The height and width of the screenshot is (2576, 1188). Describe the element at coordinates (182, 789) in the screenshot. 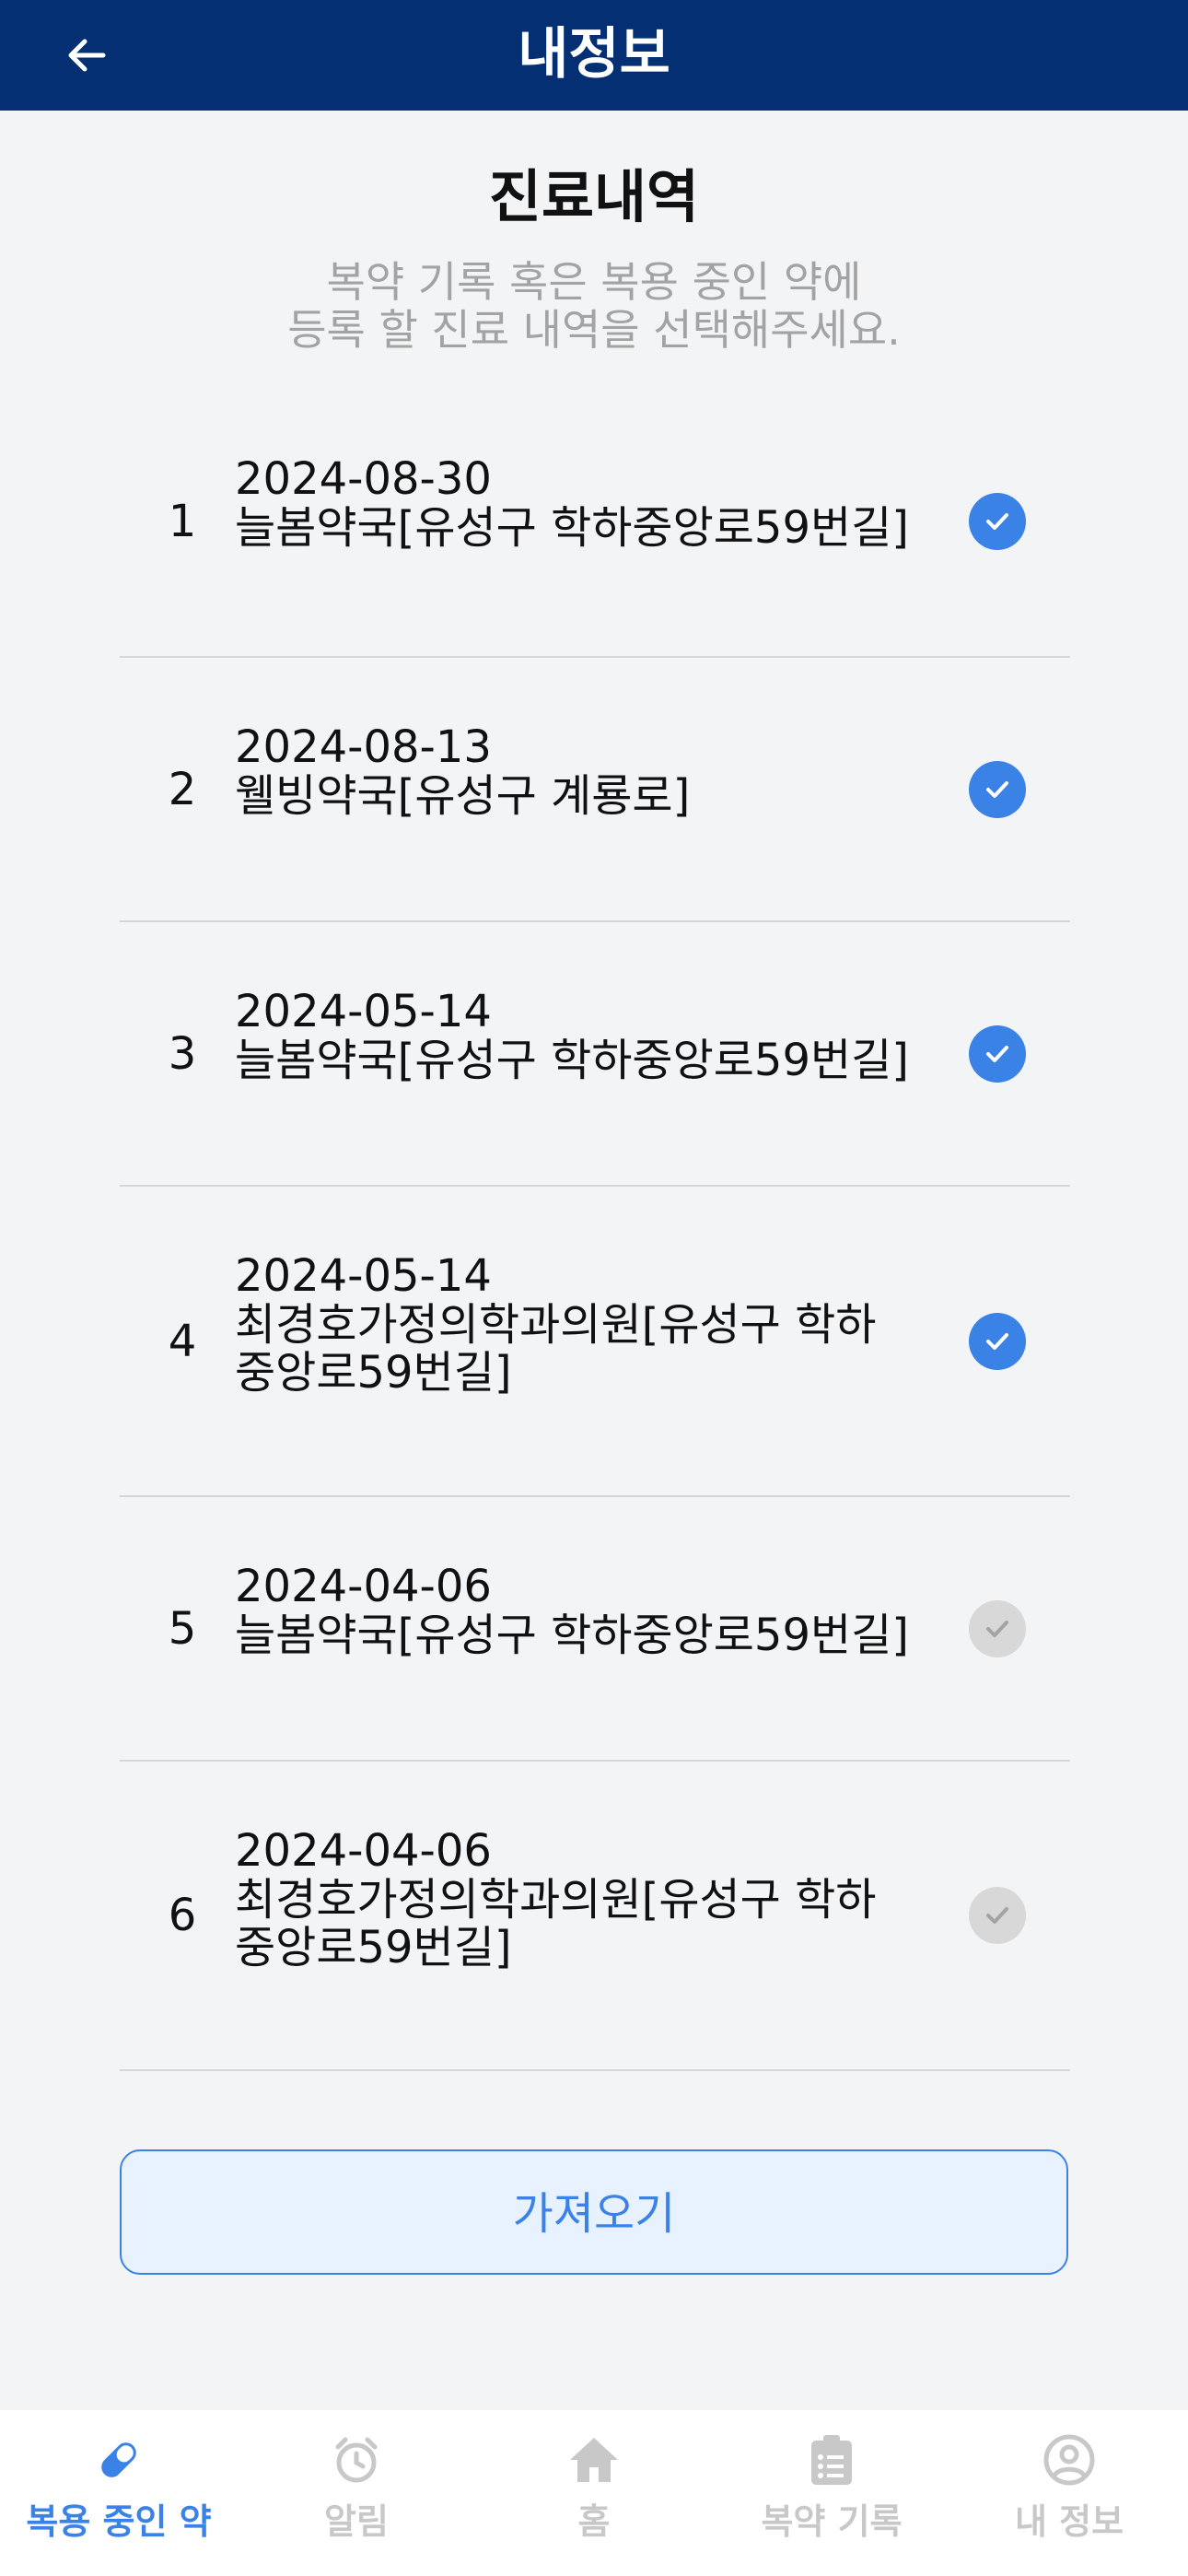

I see `record-index: 2` at that location.